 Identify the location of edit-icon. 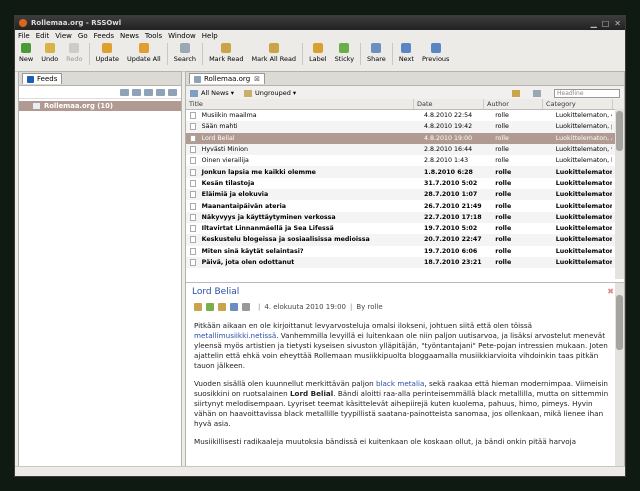
(198, 307).